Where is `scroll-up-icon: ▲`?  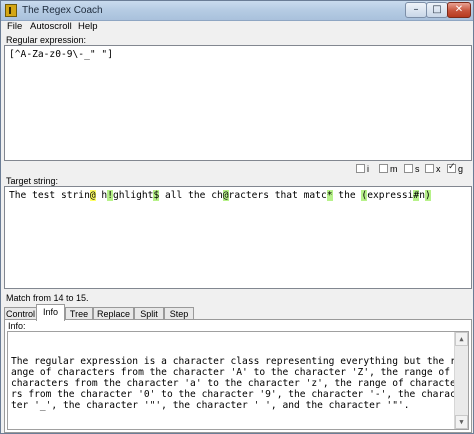 scroll-up-icon: ▲ is located at coordinates (461, 339).